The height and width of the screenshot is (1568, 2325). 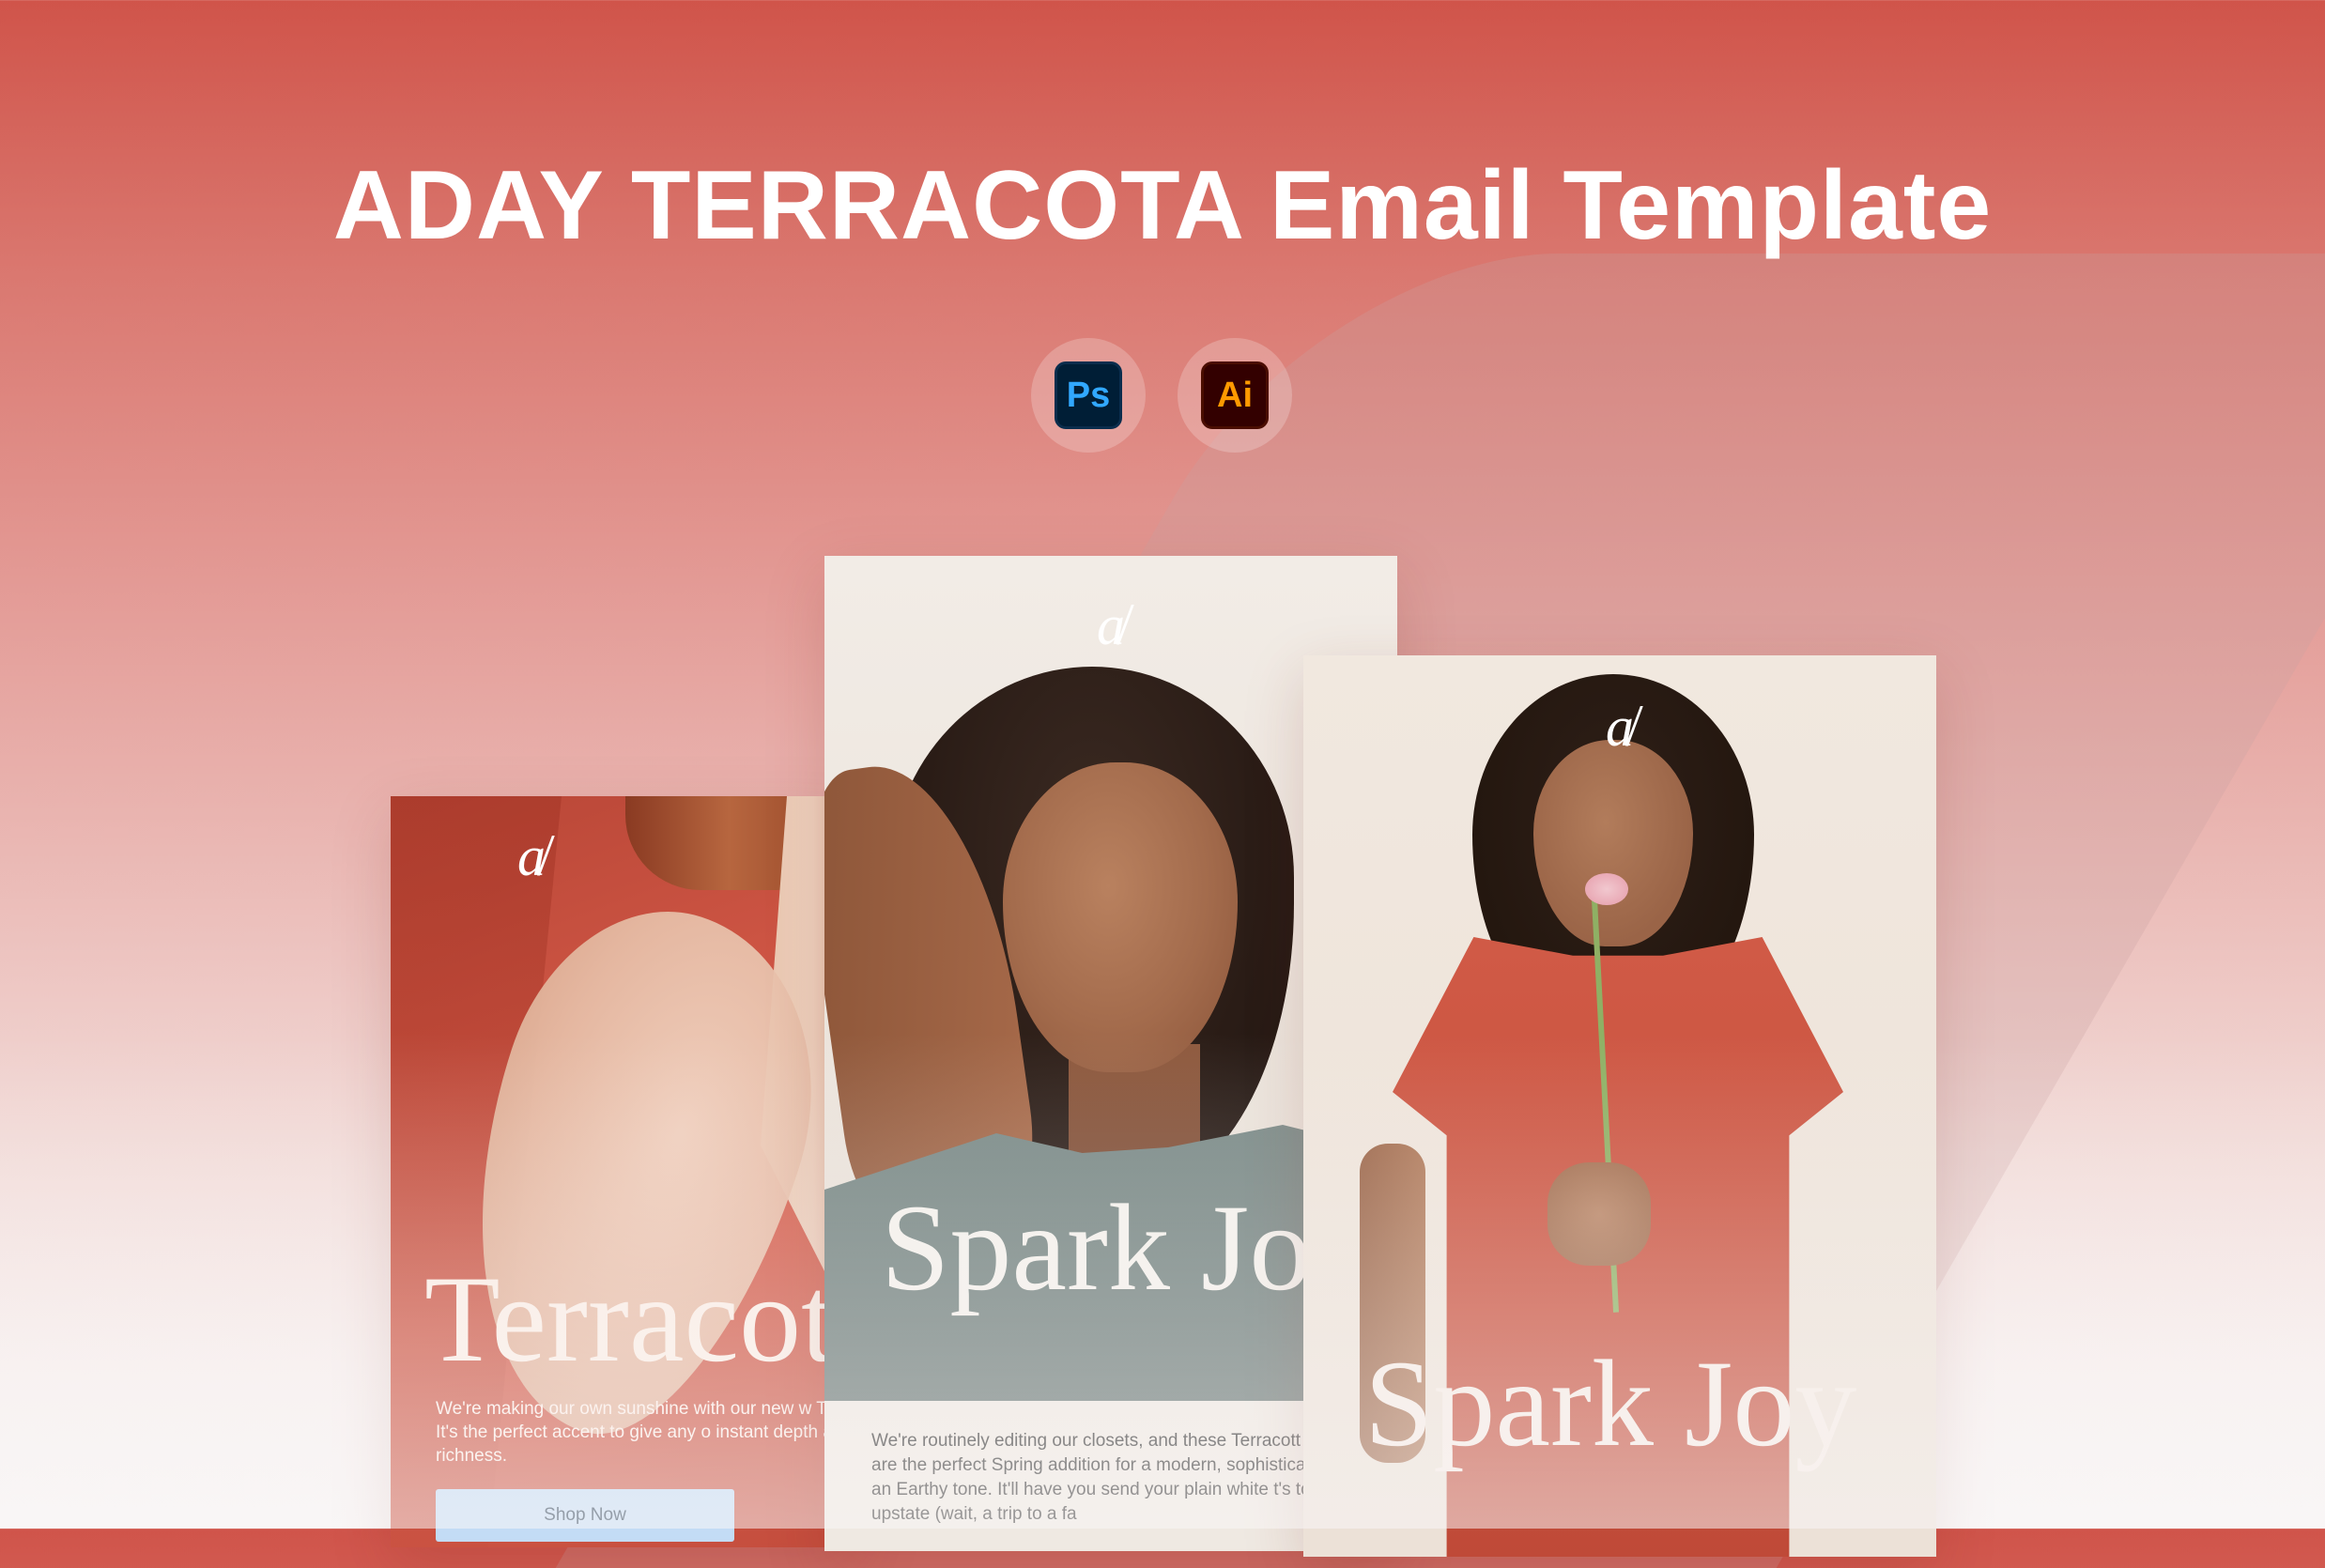 What do you see at coordinates (1162, 206) in the screenshot?
I see `page-title: ADAY TERRACOTA Email Template` at bounding box center [1162, 206].